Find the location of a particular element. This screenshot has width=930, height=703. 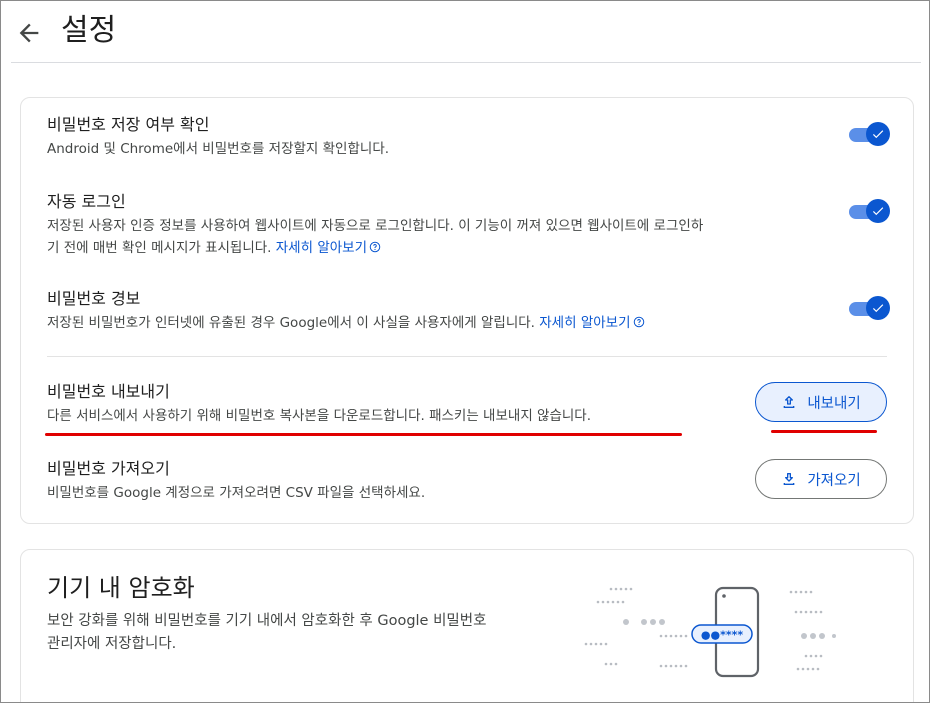

setting-description: Android 및 Chrome에서 비밀번호를 저장할지 확인합니다. is located at coordinates (218, 149).